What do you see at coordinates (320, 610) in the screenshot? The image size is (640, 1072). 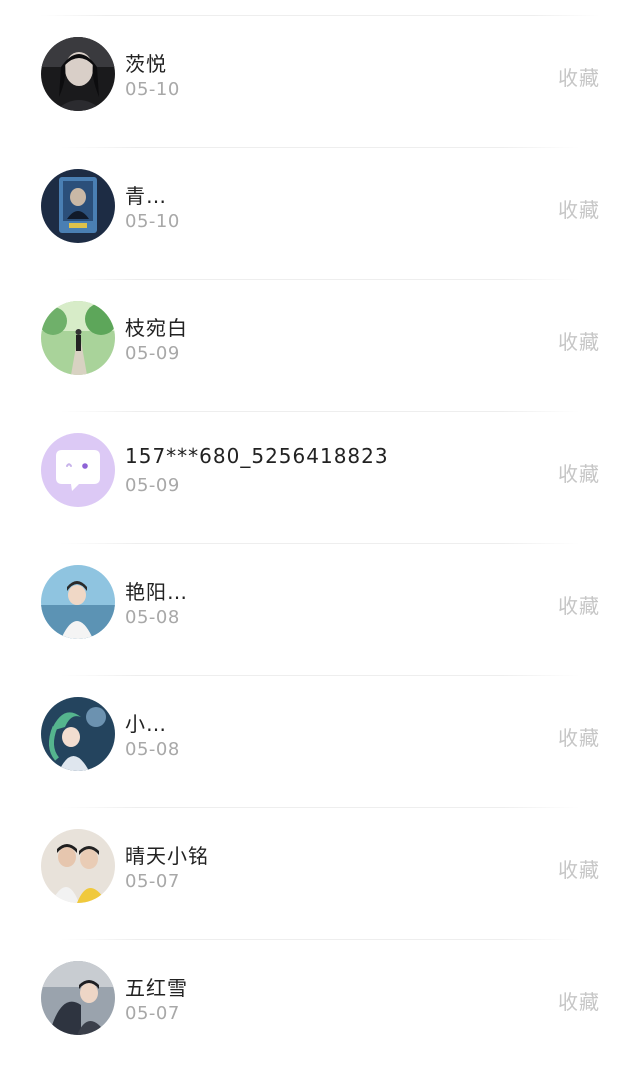 I see `list-item: 艳阳… 05-08 收藏` at bounding box center [320, 610].